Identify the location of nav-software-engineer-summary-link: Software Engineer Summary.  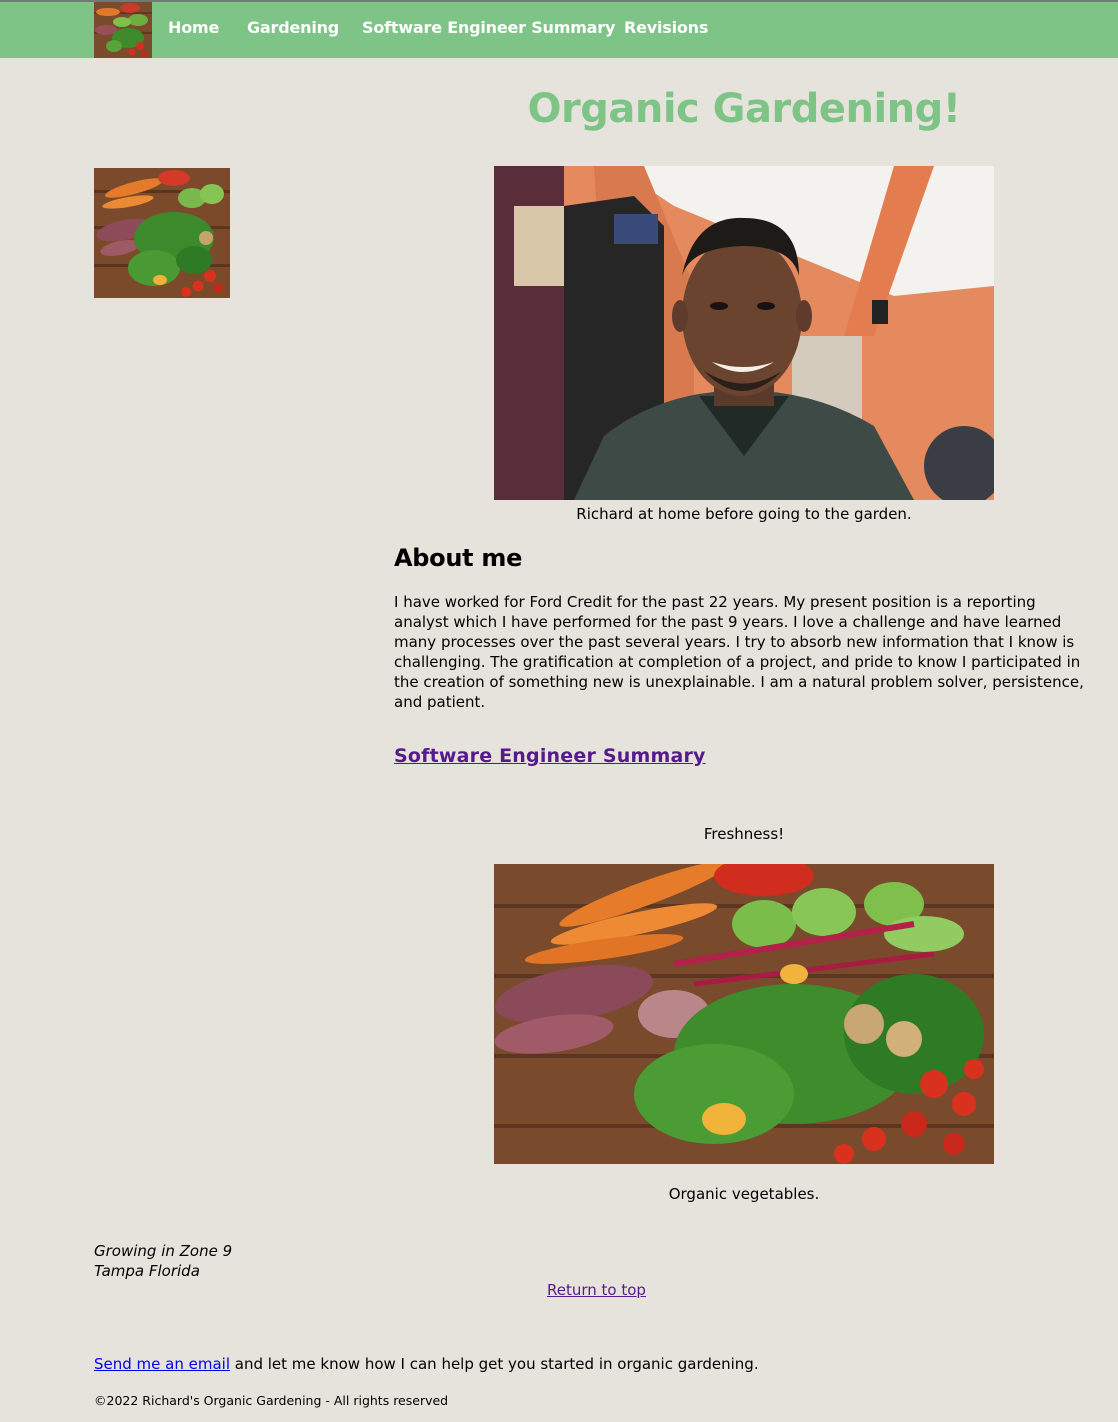
(488, 27).